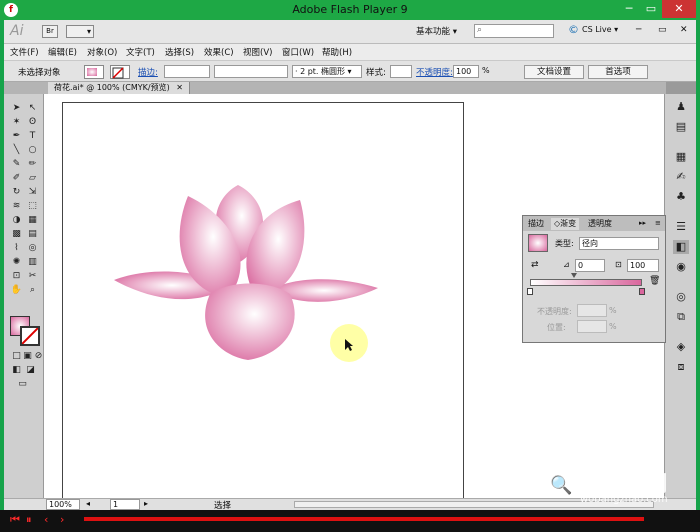  Describe the element at coordinates (16, 248) in the screenshot. I see `eyedropper-tool-icon: ⌇` at that location.